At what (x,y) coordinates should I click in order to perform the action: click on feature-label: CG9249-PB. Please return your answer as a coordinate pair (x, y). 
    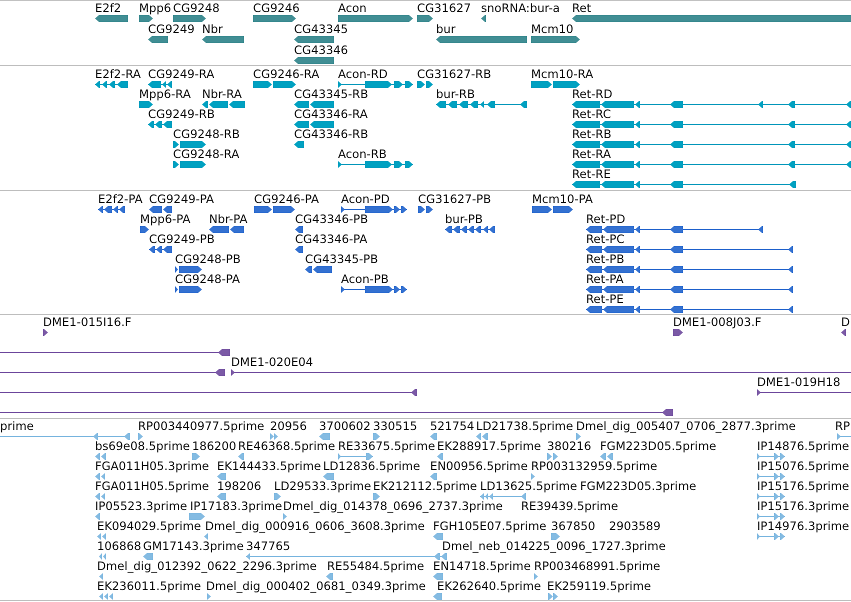
    Looking at the image, I should click on (182, 239).